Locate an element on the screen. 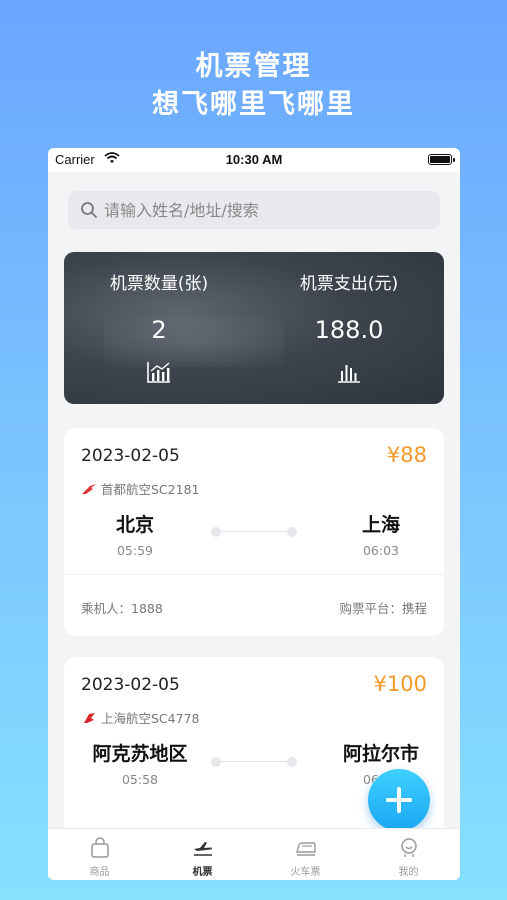 This screenshot has height=900, width=507. airline-row: 上海航空SC4778 is located at coordinates (140, 717).